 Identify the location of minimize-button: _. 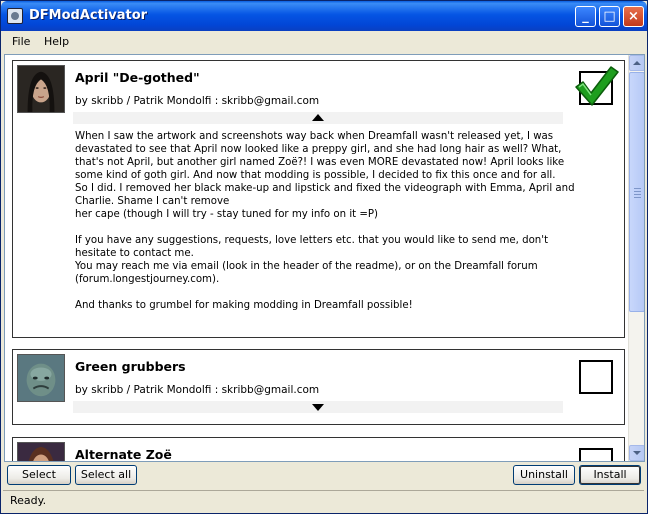
(585, 16).